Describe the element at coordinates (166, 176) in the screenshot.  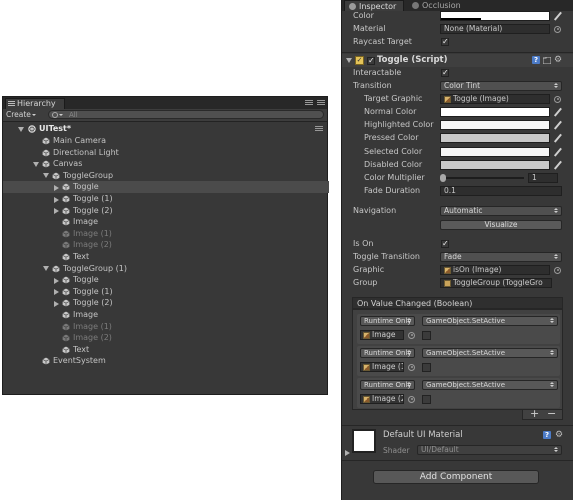
I see `hierarchy-item: ToggleGroup` at that location.